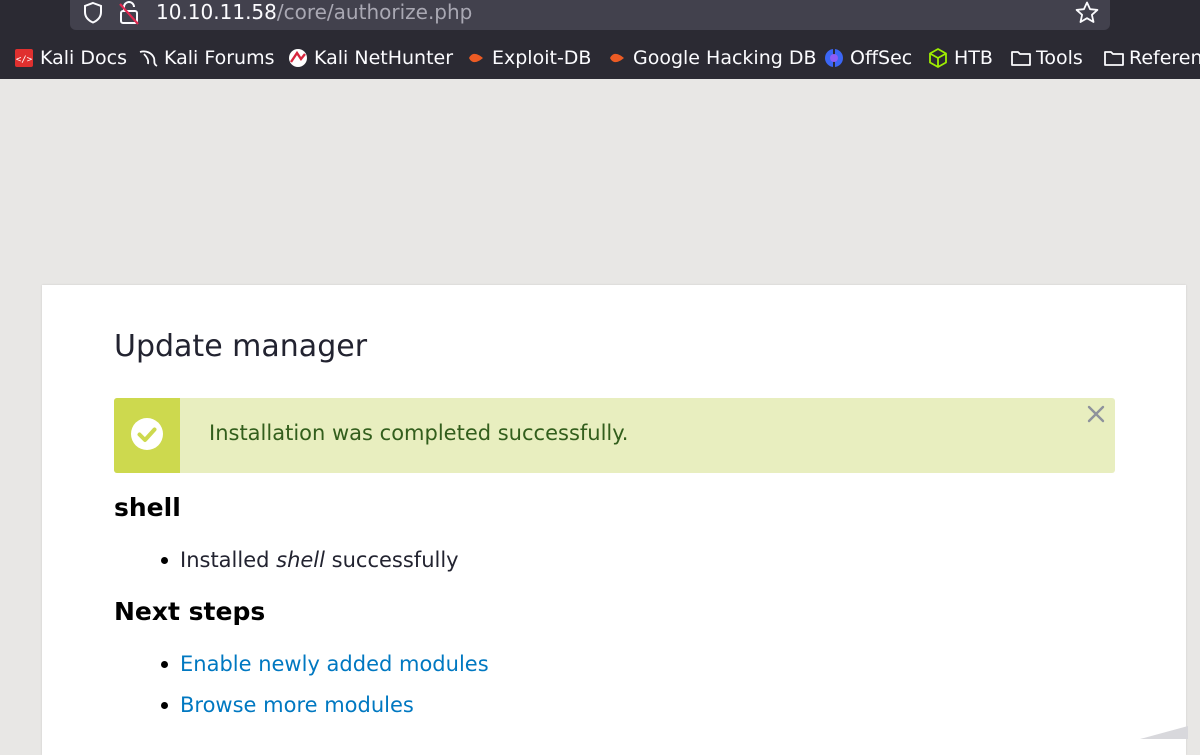 The image size is (1200, 755). I want to click on close-icon, so click(1096, 414).